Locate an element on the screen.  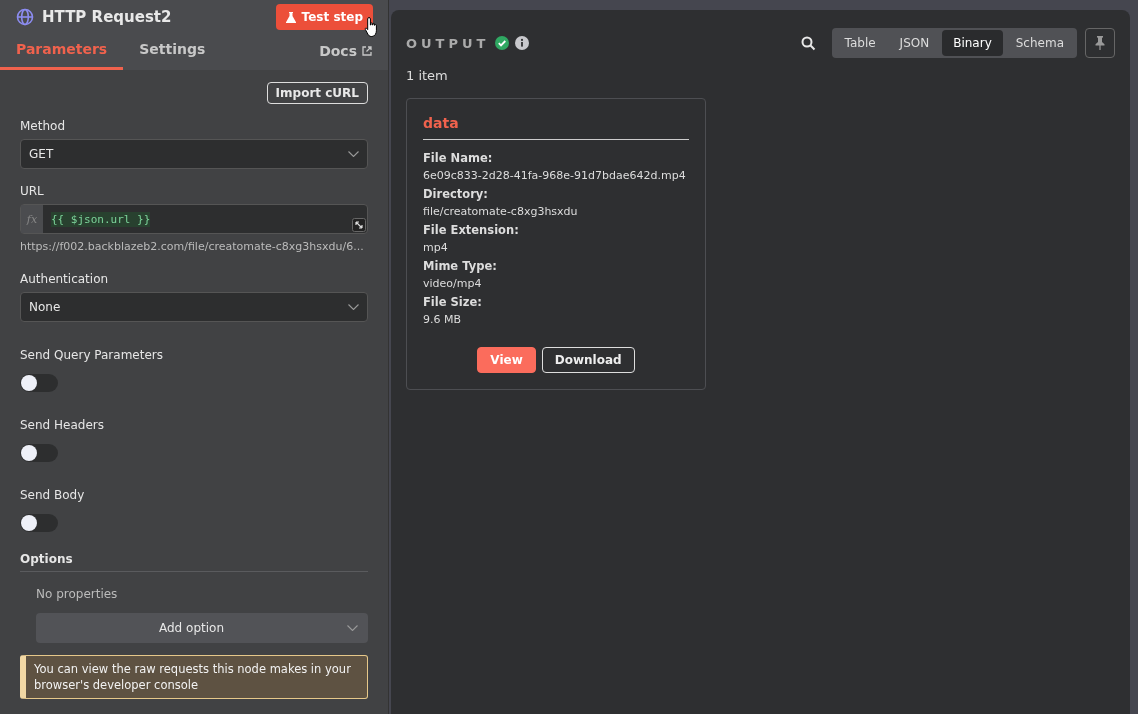
download-button: Download is located at coordinates (588, 360).